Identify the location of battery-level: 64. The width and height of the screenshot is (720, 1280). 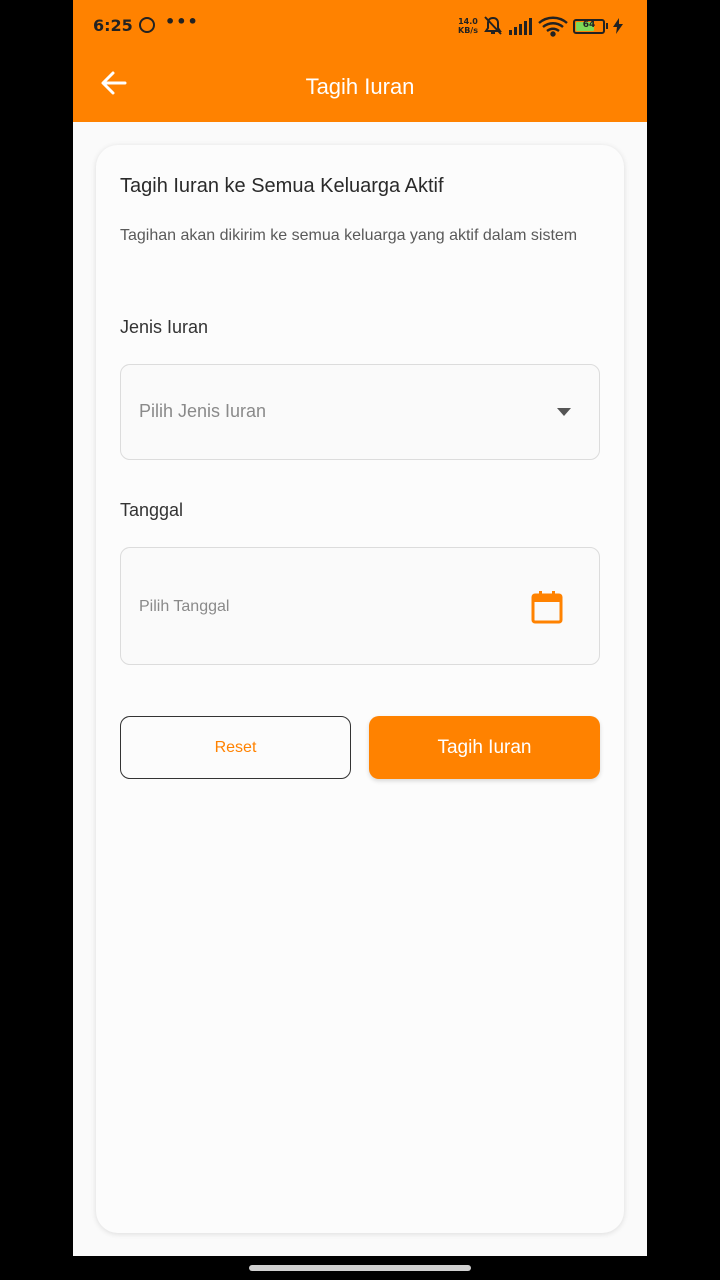
(589, 25).